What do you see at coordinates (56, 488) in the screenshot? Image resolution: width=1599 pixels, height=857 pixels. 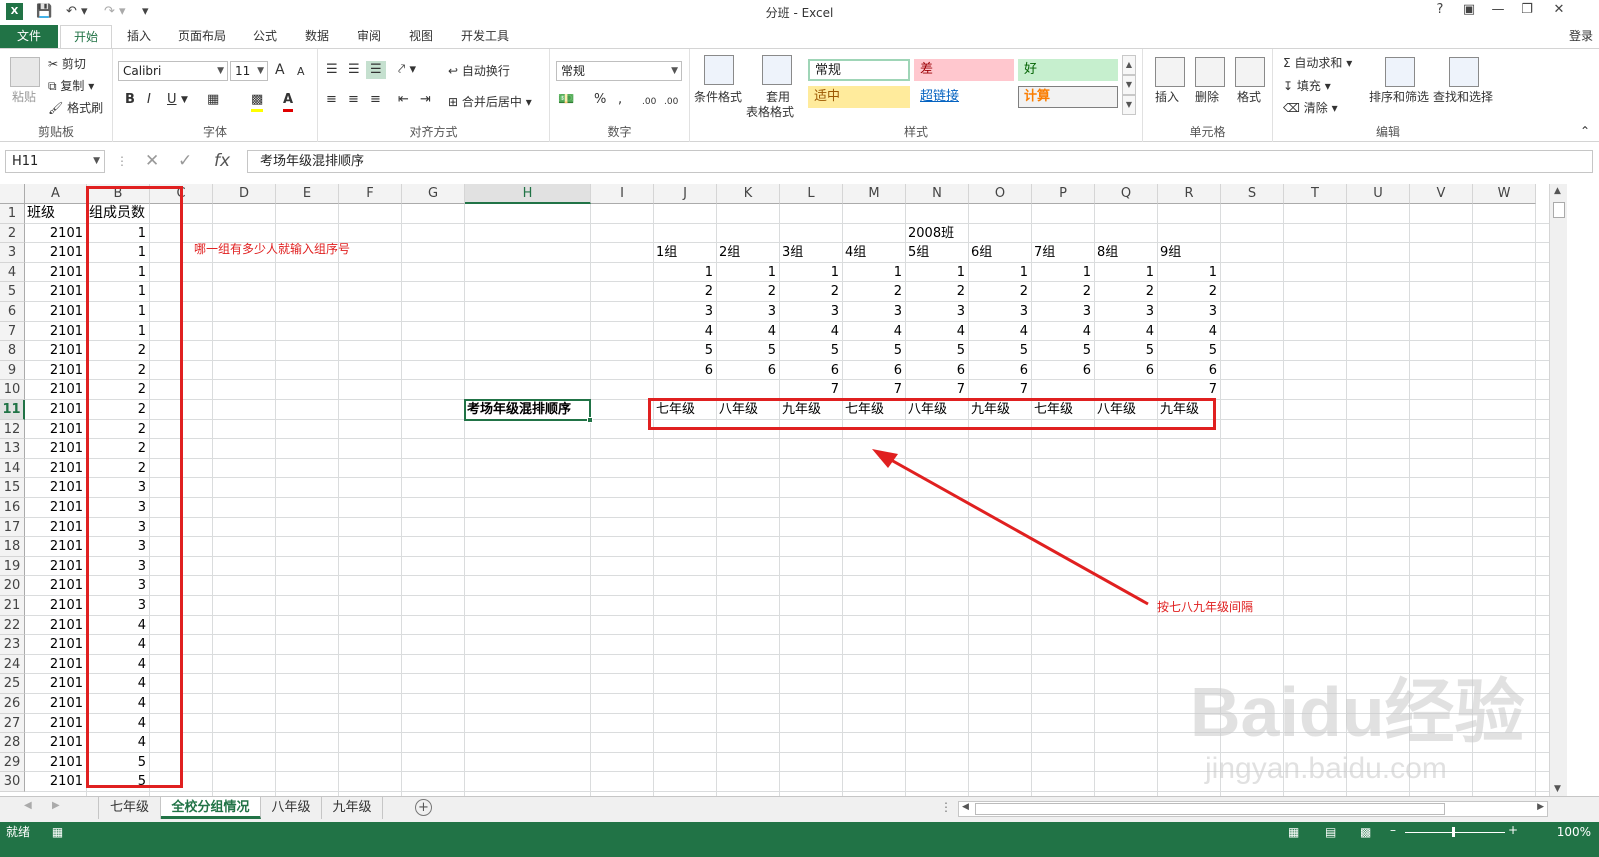 I see `cell-a15: 2101` at bounding box center [56, 488].